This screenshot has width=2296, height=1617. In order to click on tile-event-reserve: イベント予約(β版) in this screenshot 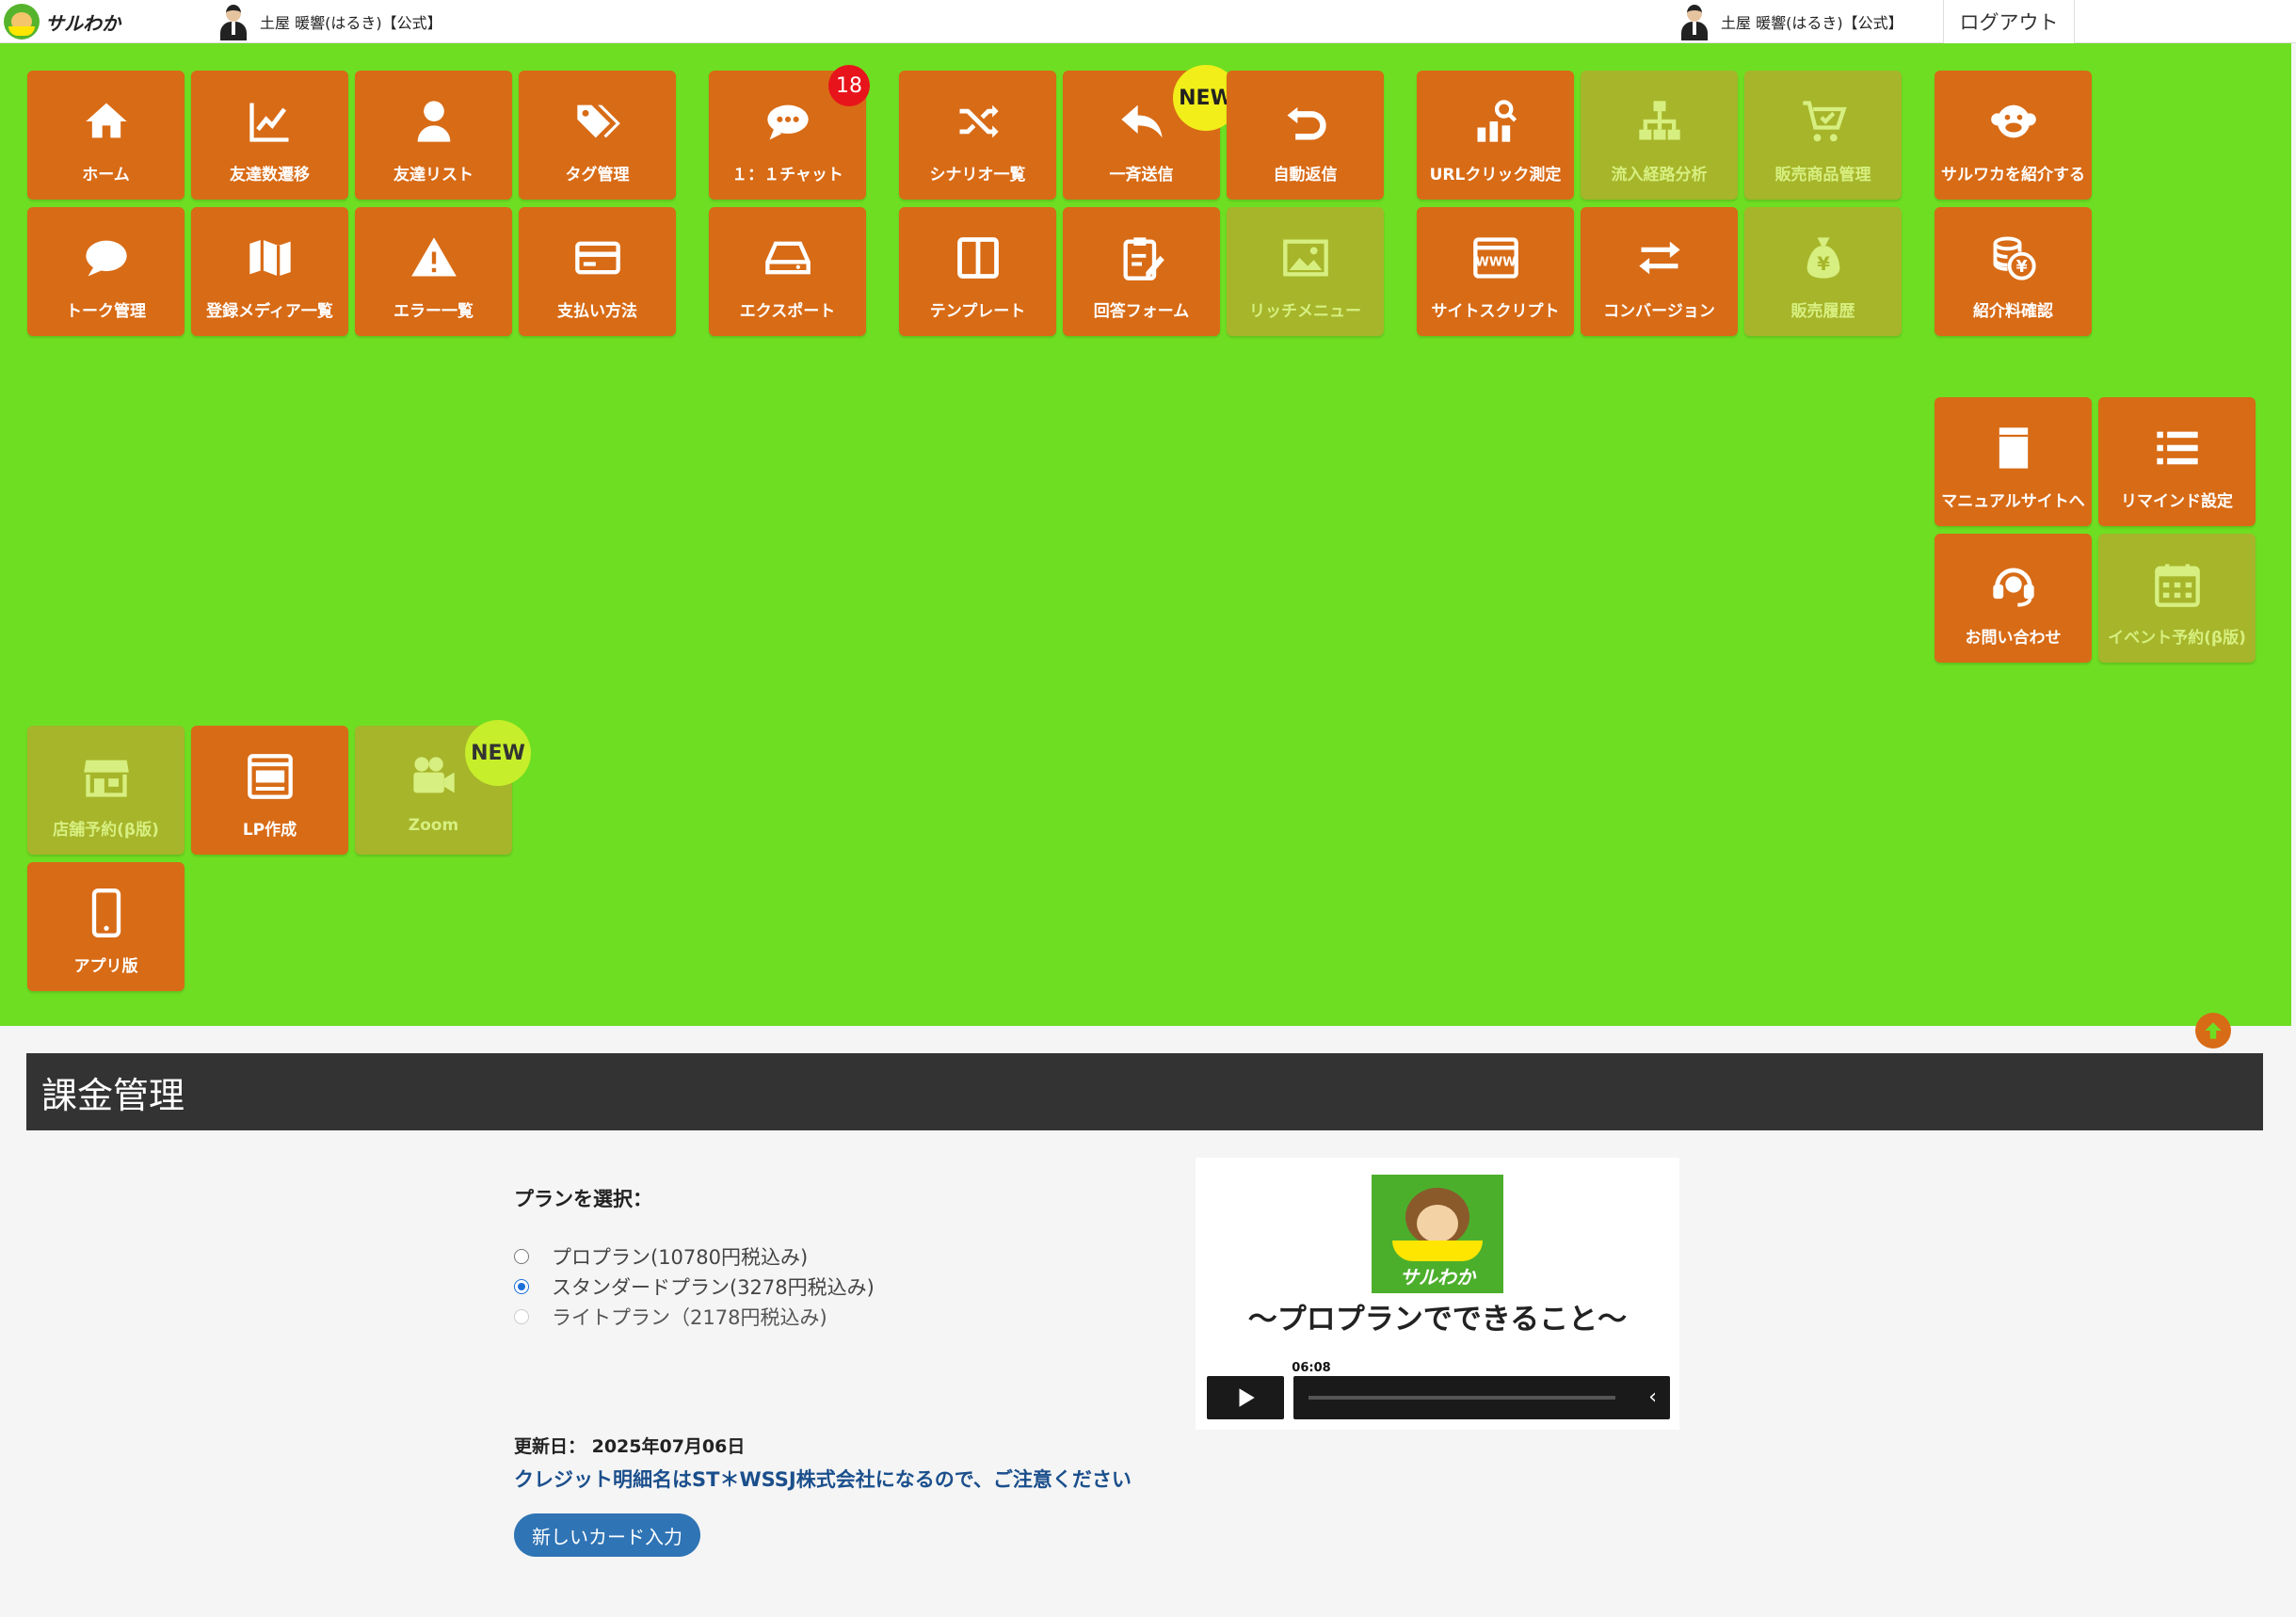, I will do `click(2177, 599)`.